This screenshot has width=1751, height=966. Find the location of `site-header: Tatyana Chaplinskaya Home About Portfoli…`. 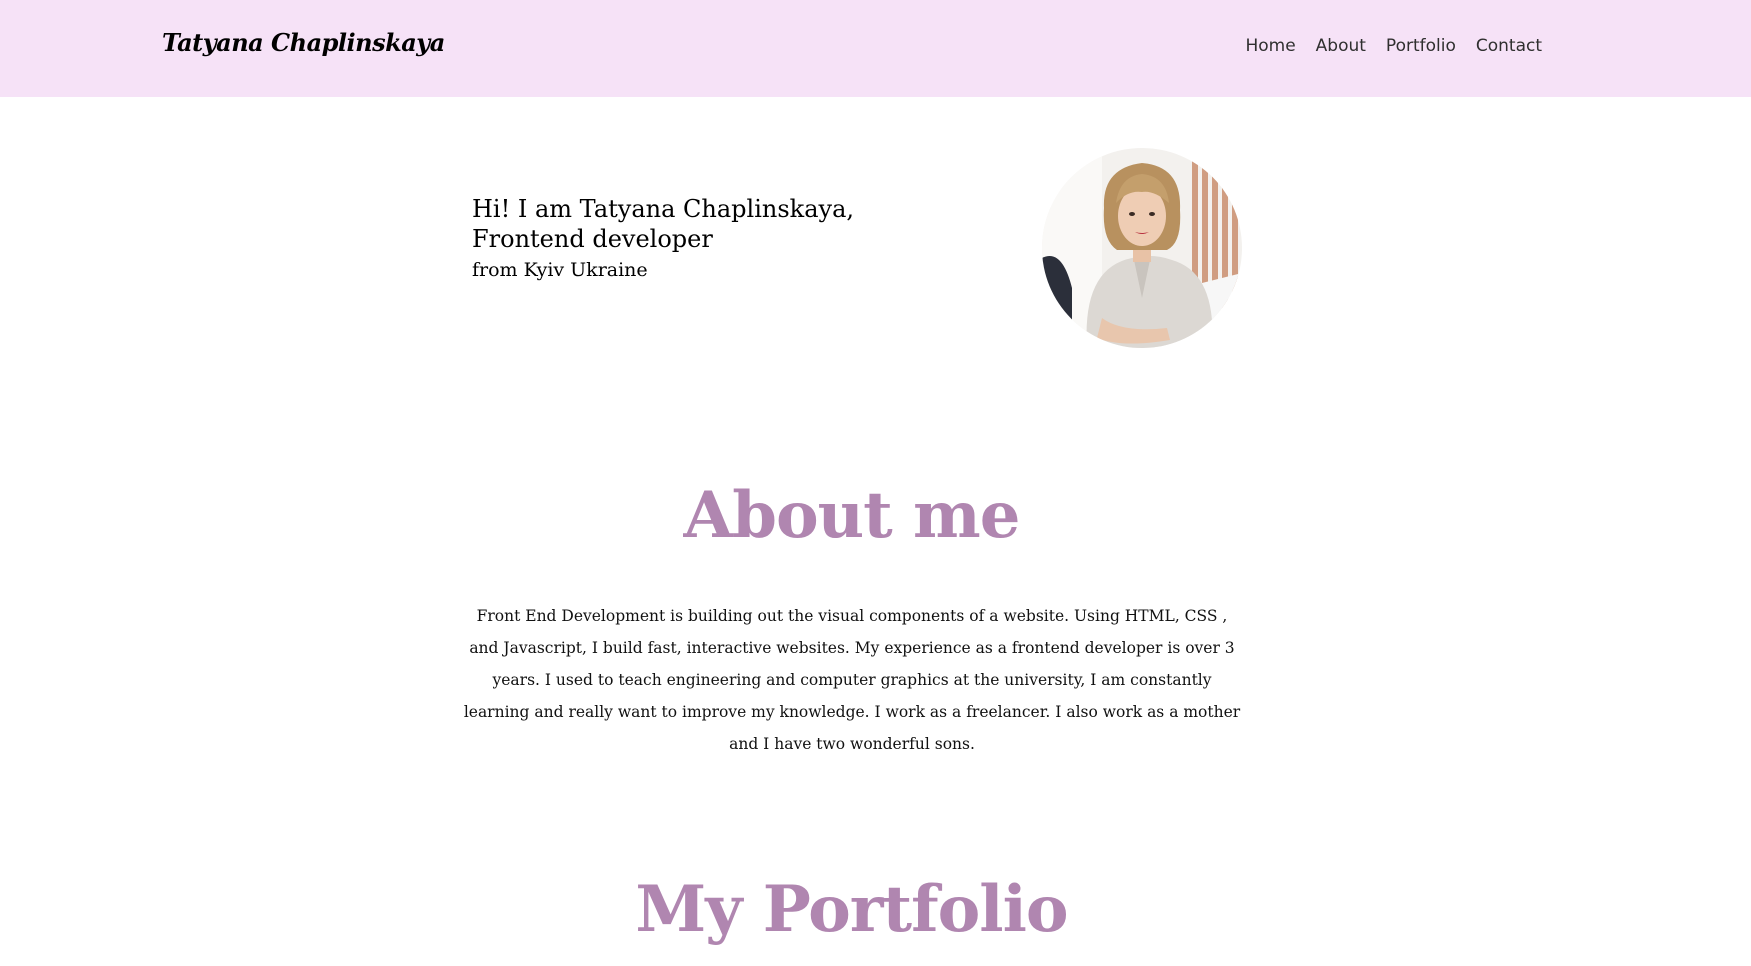

site-header: Tatyana Chaplinskaya Home About Portfoli… is located at coordinates (875, 48).